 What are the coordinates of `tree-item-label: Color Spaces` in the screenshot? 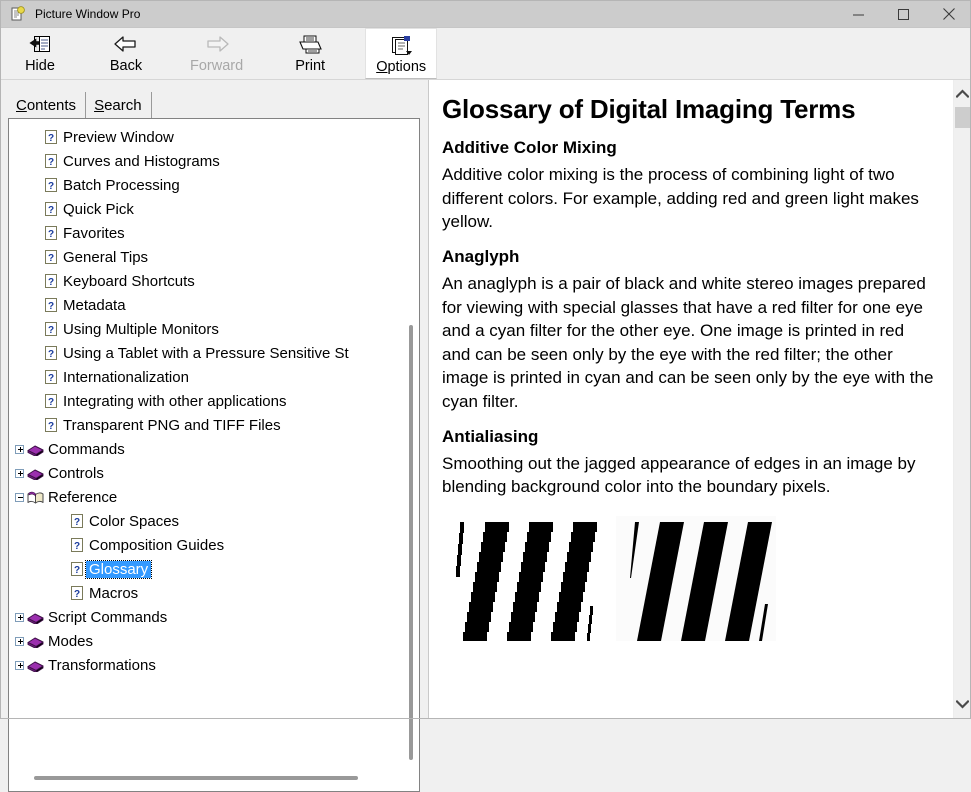 It's located at (134, 521).